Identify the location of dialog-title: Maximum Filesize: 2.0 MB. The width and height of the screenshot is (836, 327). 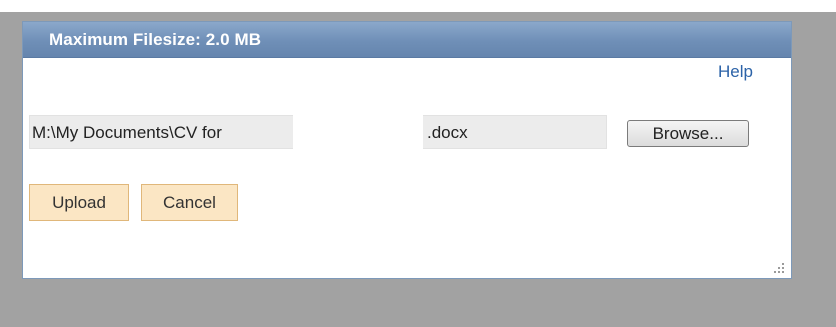
(155, 39).